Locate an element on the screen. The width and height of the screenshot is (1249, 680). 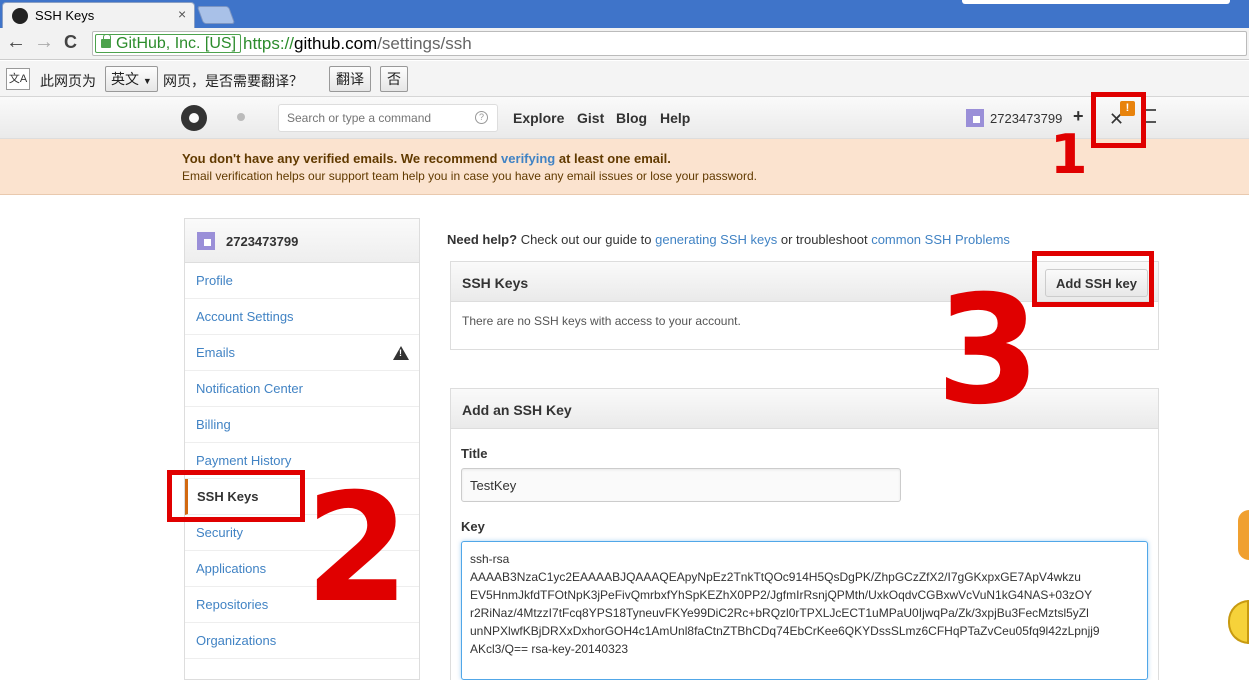
ev-label: GitHub, Inc. [US] is located at coordinates (176, 43).